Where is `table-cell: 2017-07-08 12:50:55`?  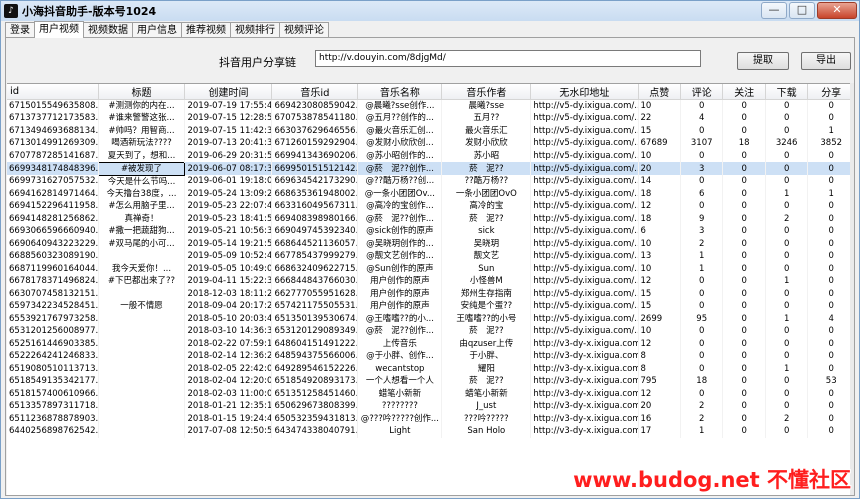
table-cell: 2017-07-08 12:50:55 is located at coordinates (228, 431).